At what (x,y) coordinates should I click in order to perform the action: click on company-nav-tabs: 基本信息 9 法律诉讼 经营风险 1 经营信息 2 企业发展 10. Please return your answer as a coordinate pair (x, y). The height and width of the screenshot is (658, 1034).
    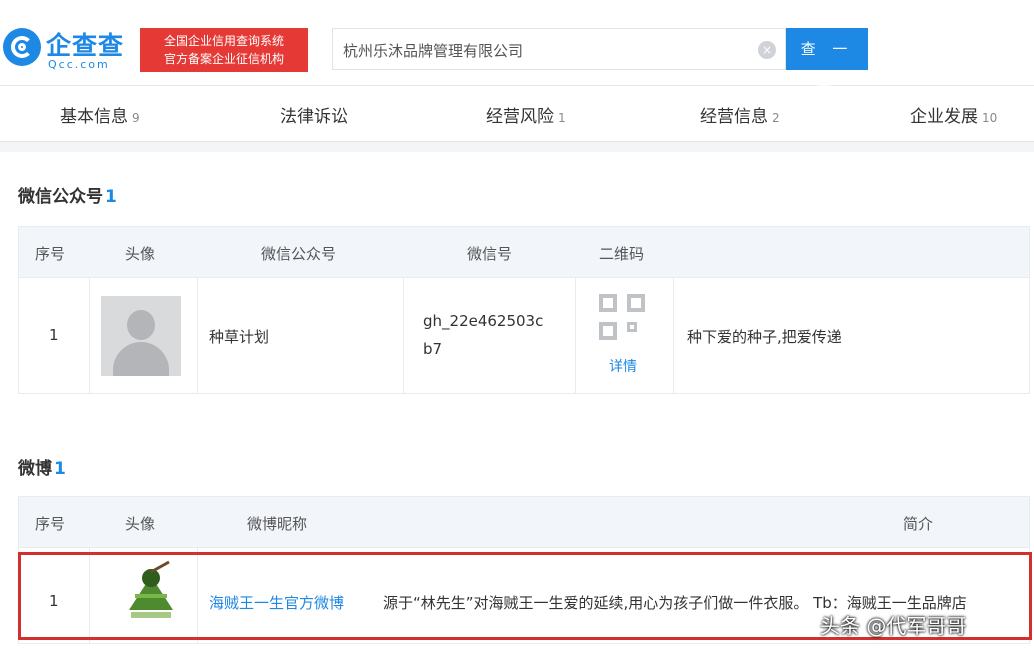
    Looking at the image, I should click on (517, 114).